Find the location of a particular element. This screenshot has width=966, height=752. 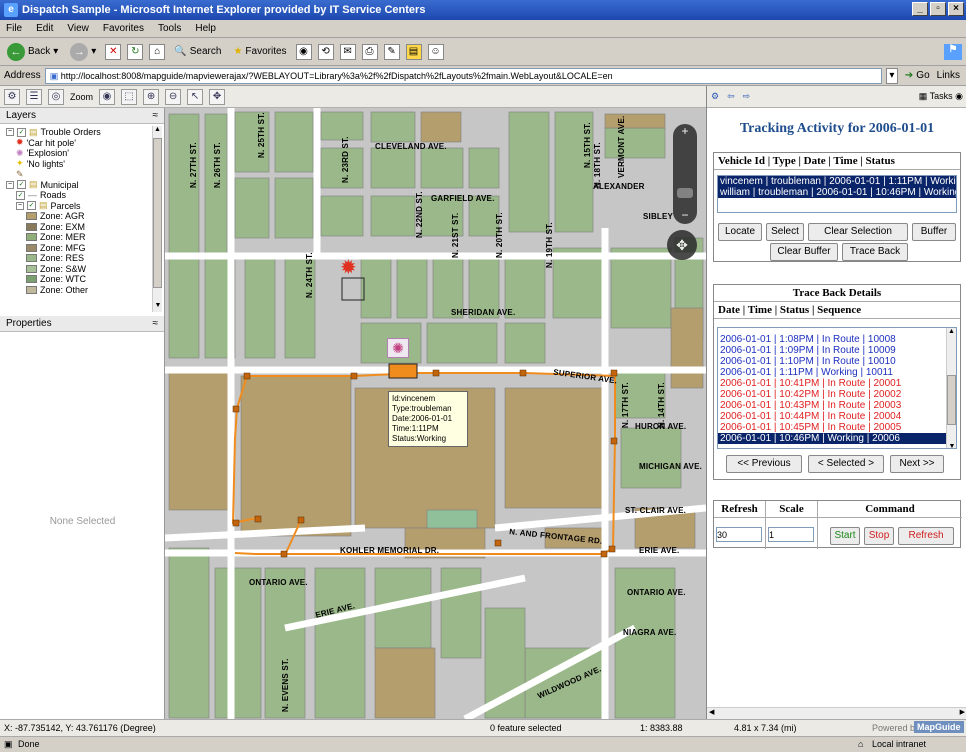

edit-icon: ✎ is located at coordinates (391, 51).